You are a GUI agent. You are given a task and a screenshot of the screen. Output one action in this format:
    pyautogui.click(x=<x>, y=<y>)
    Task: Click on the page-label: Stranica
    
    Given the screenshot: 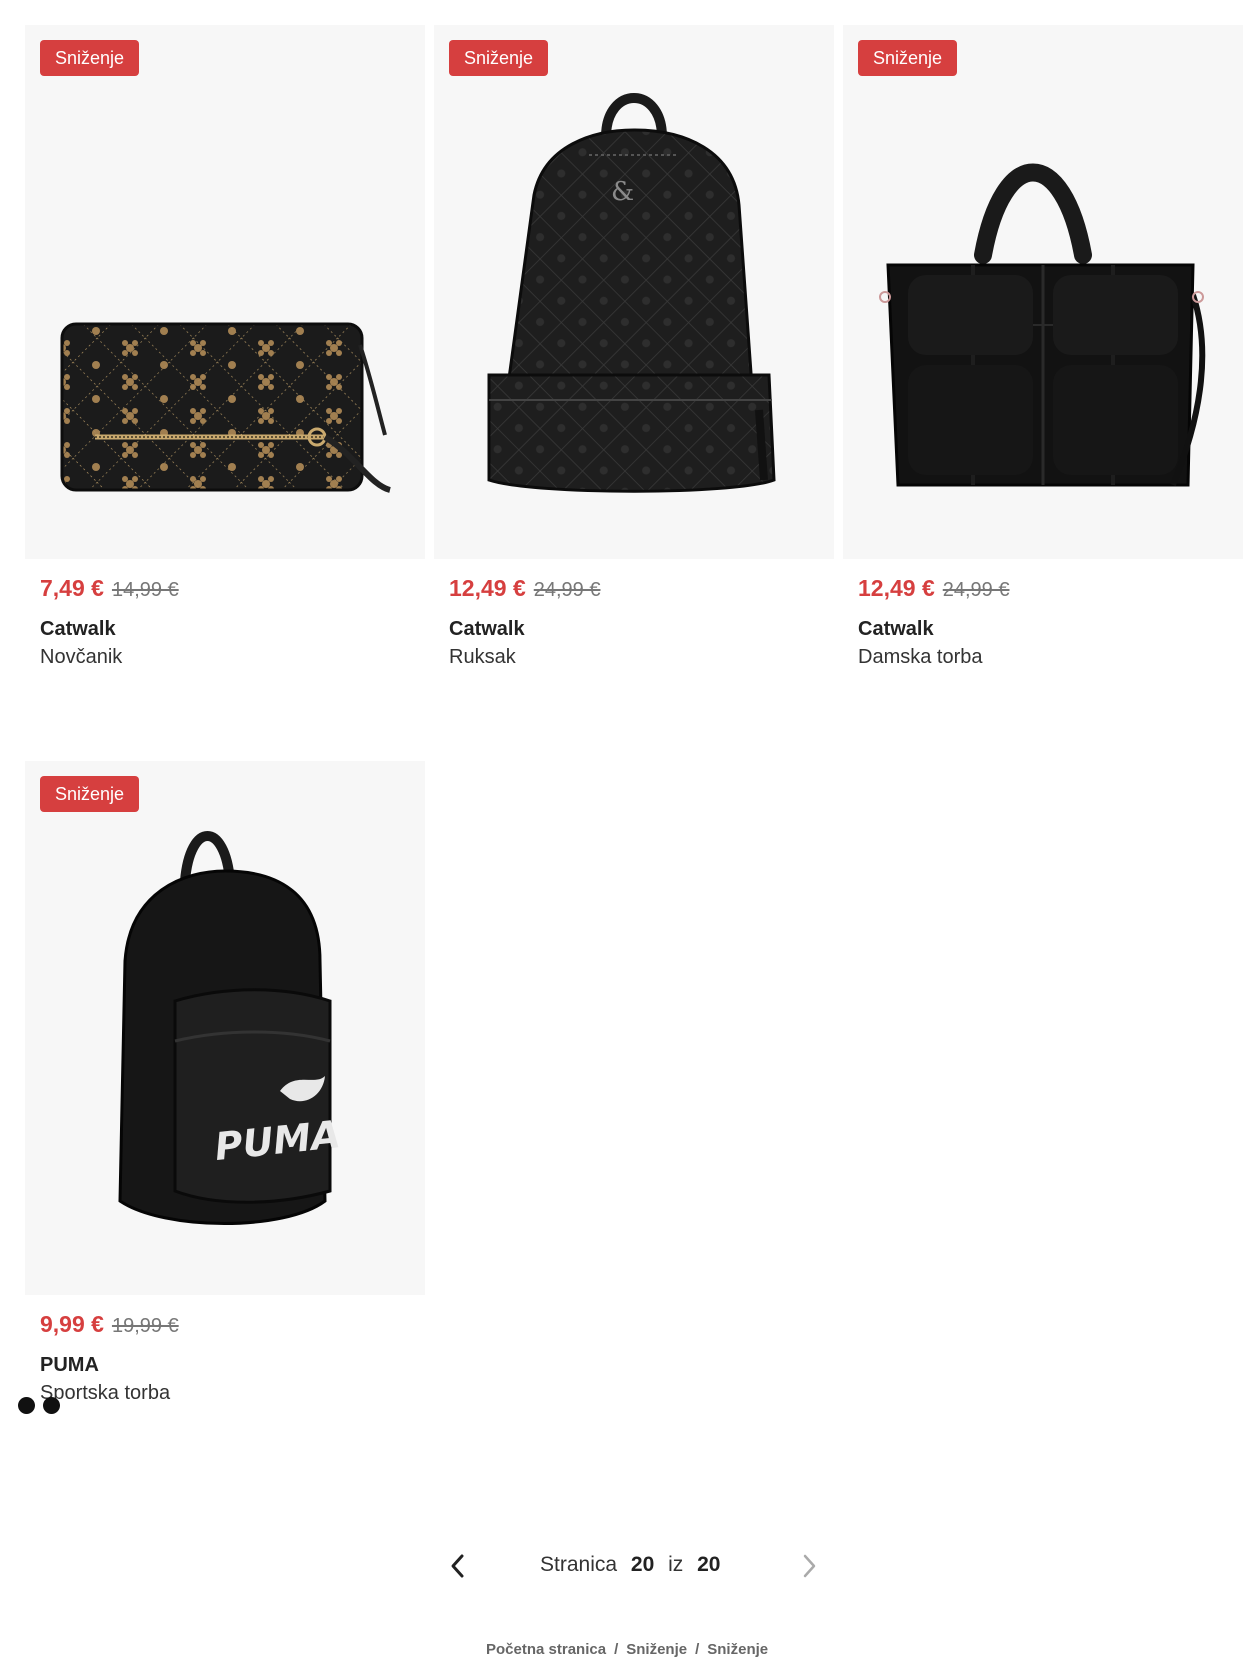 What is the action you would take?
    pyautogui.click(x=579, y=1564)
    